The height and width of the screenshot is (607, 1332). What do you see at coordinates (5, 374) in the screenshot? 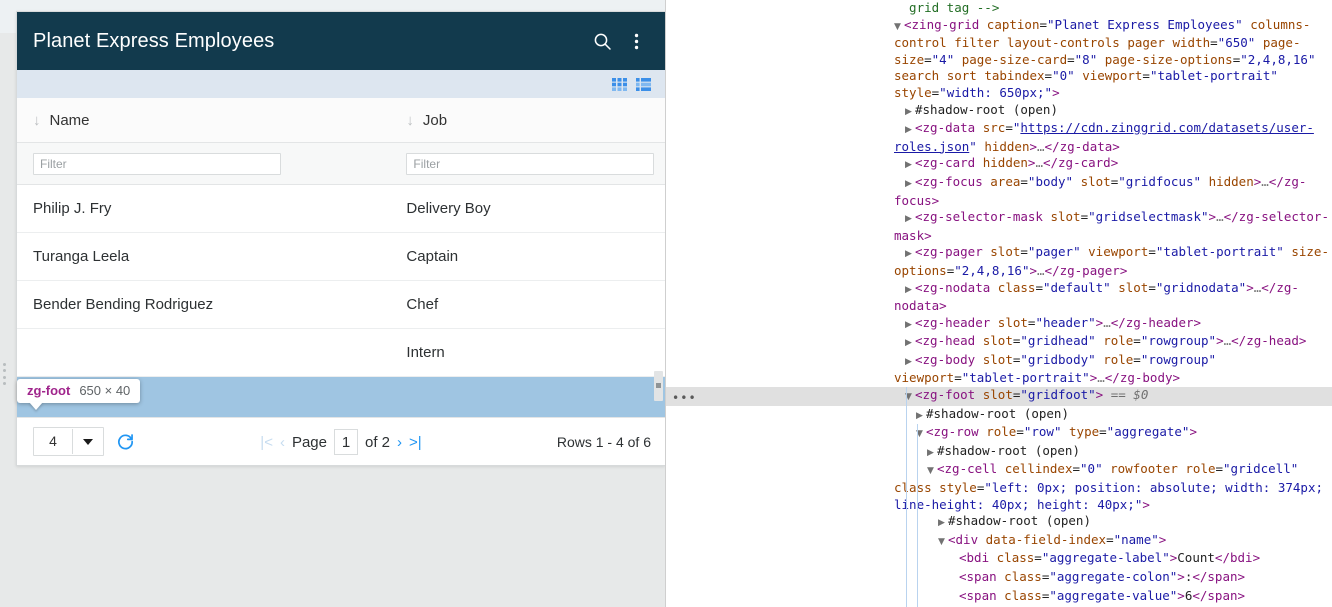
I see `resize-handle-dots` at bounding box center [5, 374].